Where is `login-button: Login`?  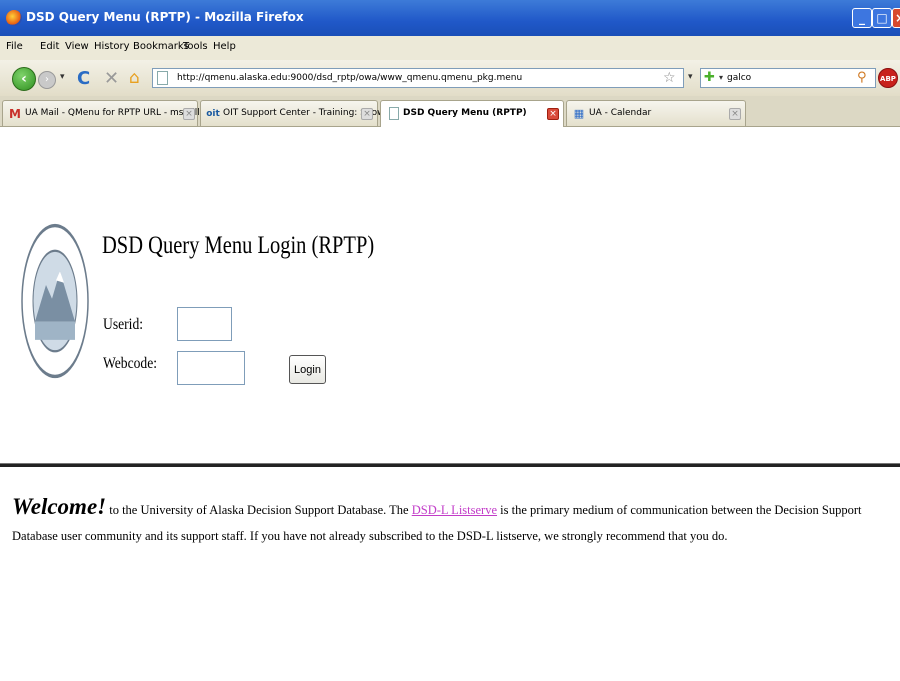
login-button: Login is located at coordinates (307, 369).